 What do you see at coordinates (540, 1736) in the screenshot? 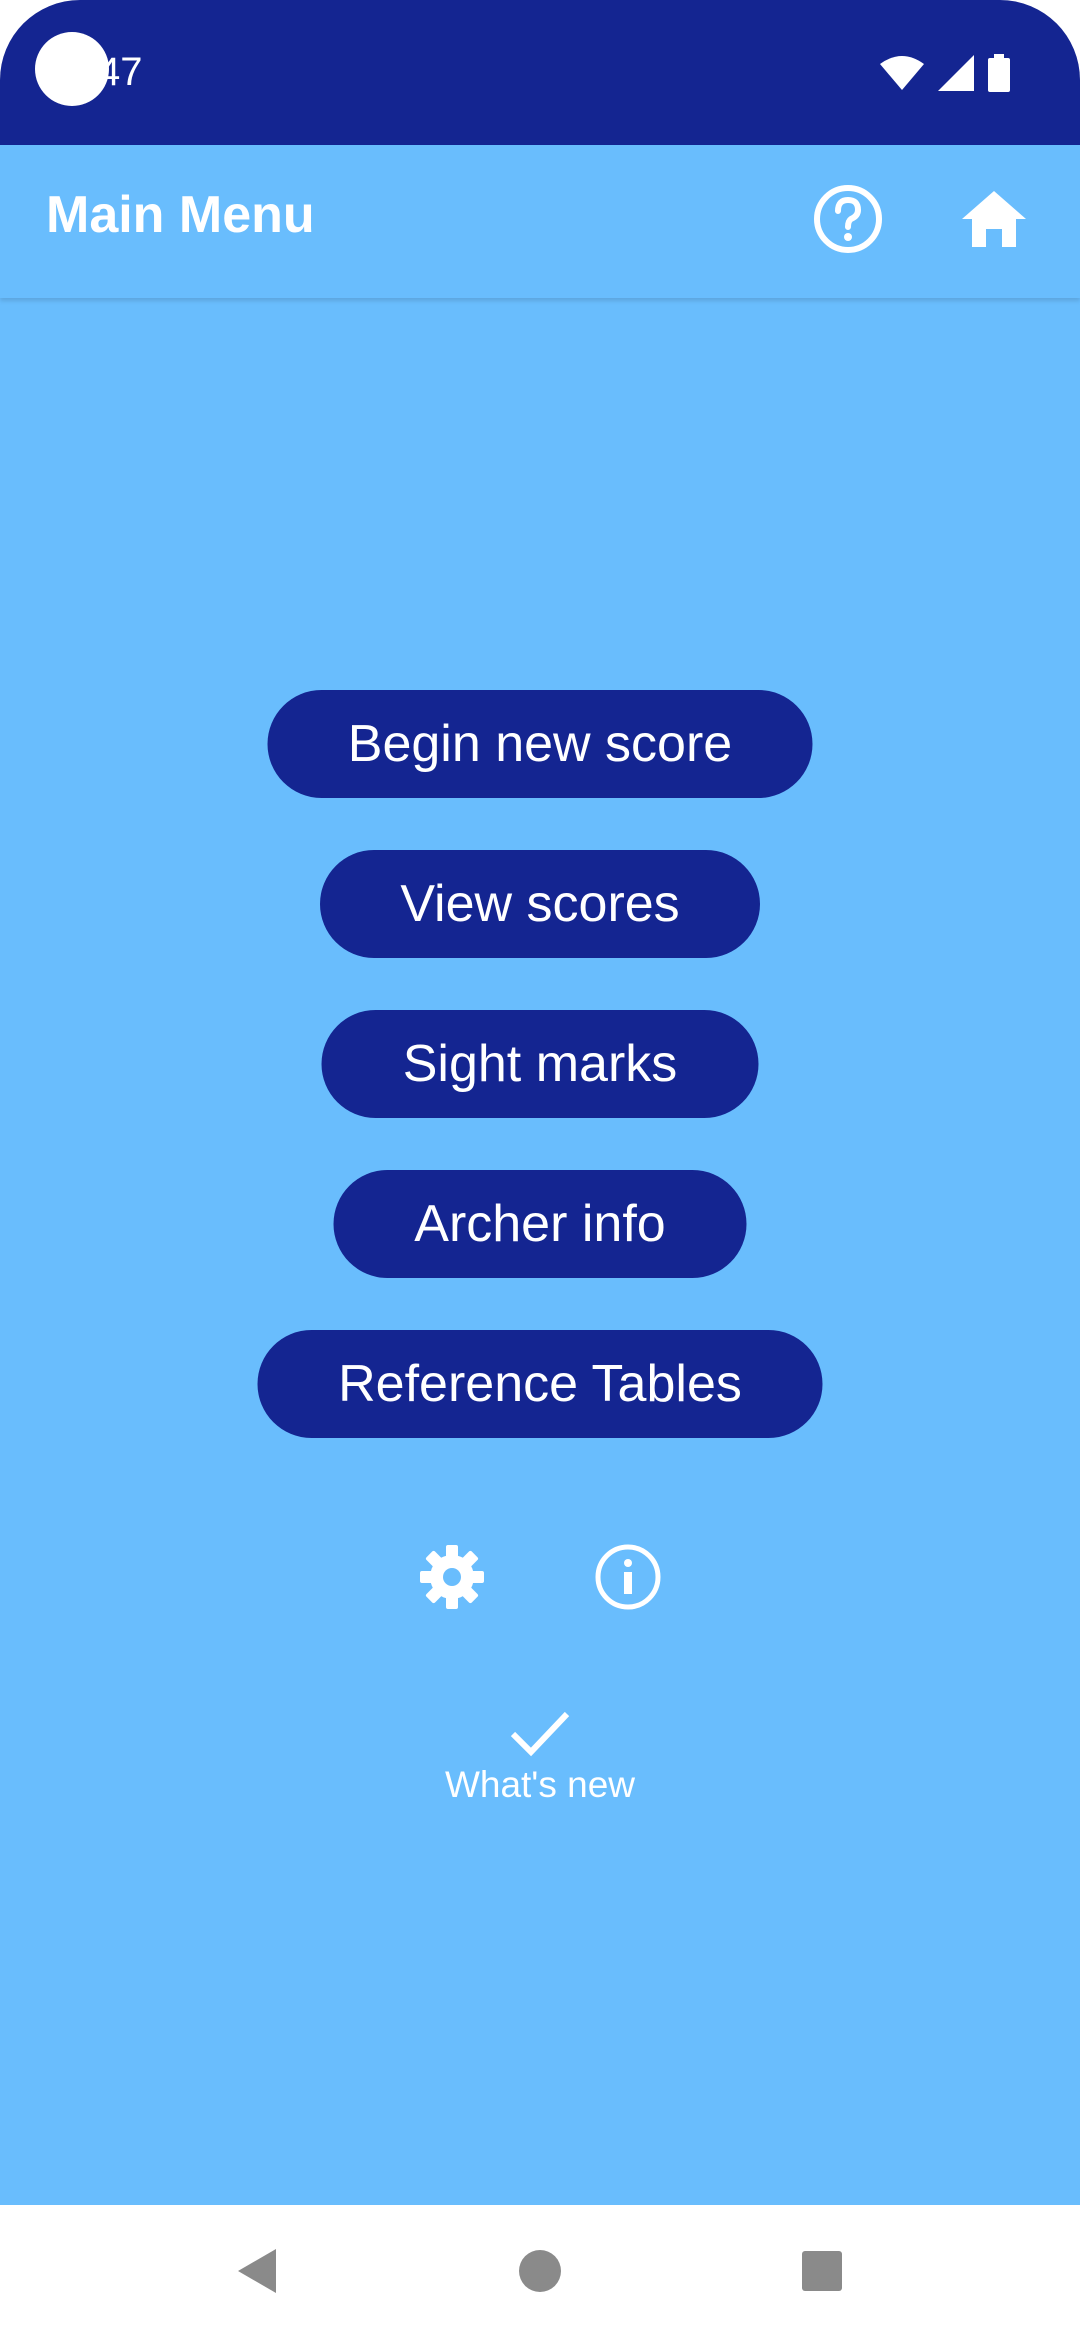
I see `checkmark-icon` at bounding box center [540, 1736].